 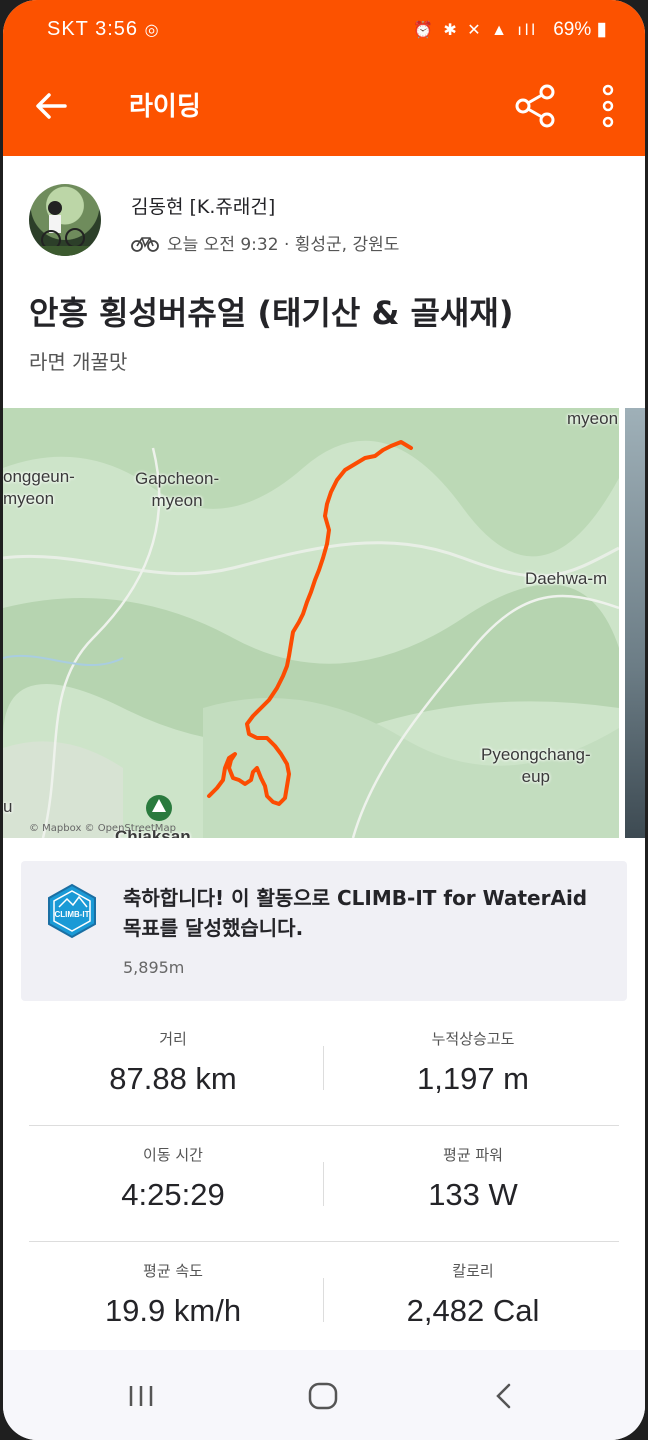 What do you see at coordinates (473, 1194) in the screenshot?
I see `stat-value: 133 W` at bounding box center [473, 1194].